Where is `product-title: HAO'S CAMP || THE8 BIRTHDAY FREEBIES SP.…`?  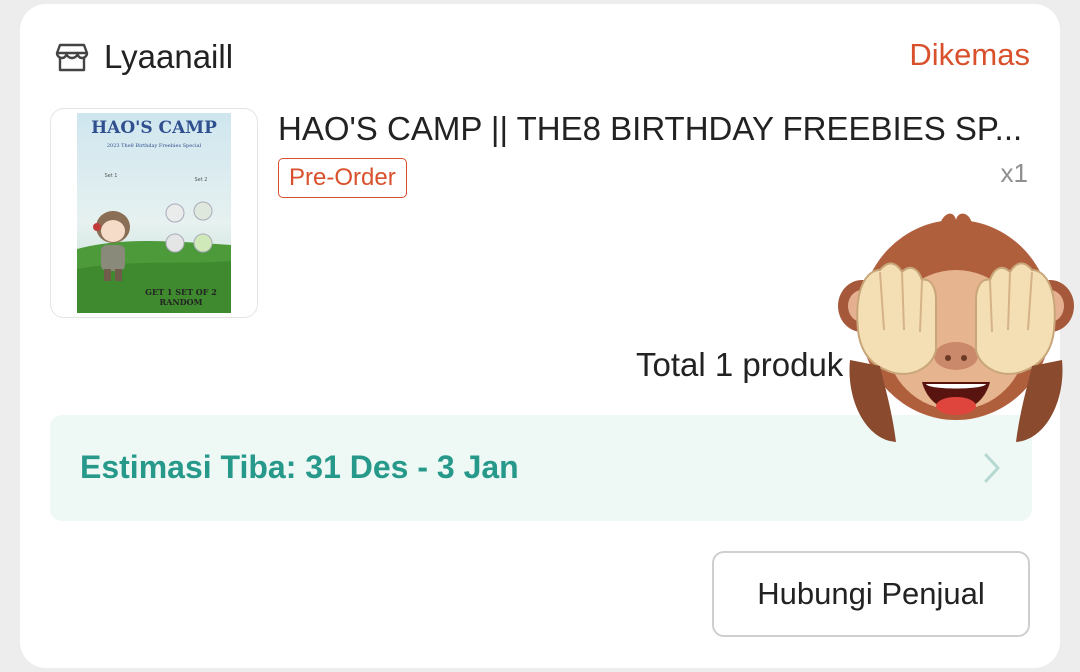
product-title: HAO'S CAMP || THE8 BIRTHDAY FREEBIES SP.… is located at coordinates (658, 129).